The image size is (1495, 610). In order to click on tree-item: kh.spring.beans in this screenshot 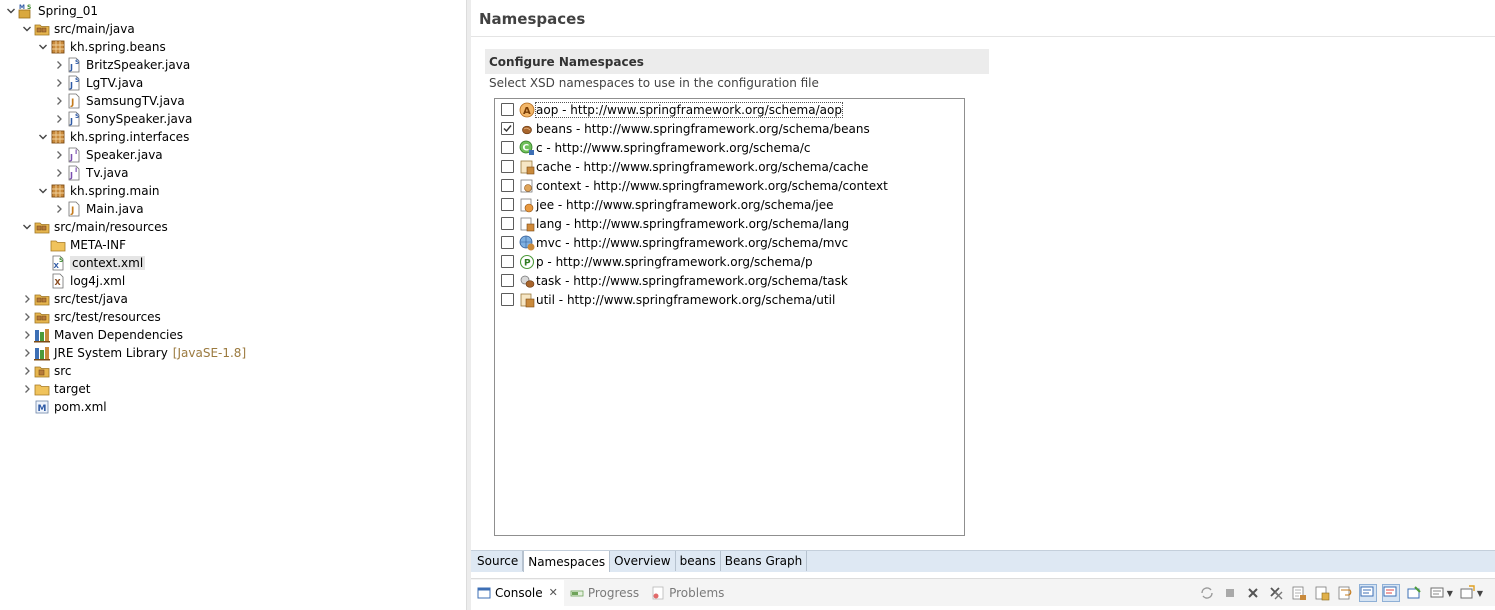, I will do `click(101, 47)`.